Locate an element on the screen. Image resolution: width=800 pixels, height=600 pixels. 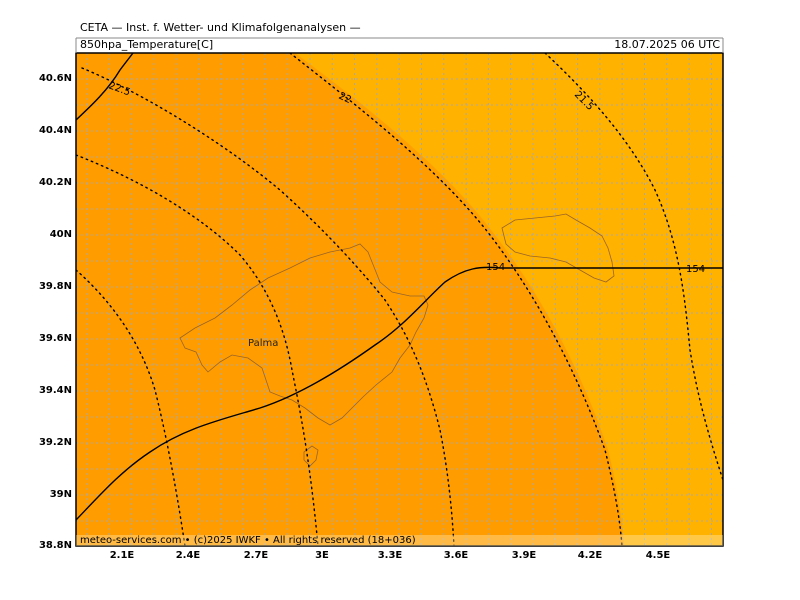
lon-label-3-3e: 3.3E is located at coordinates (390, 555).